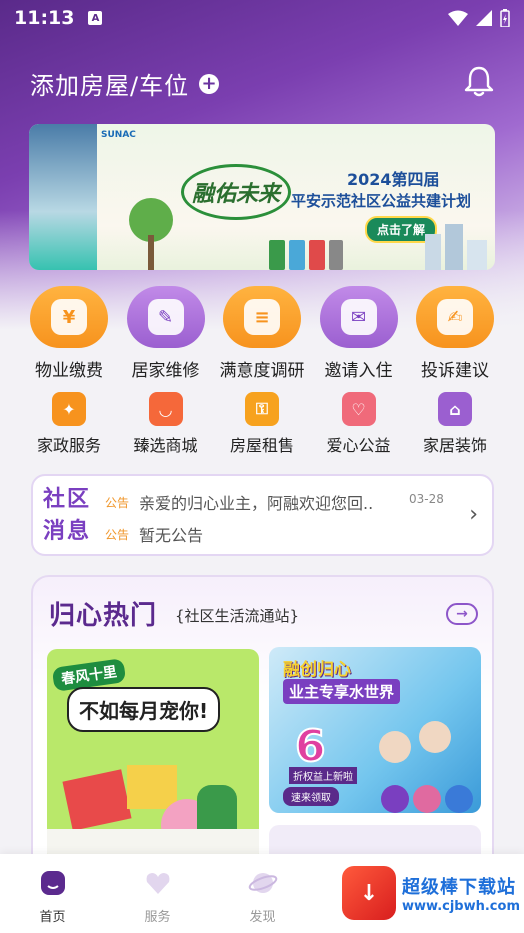 Image resolution: width=524 pixels, height=933 pixels. What do you see at coordinates (454, 445) in the screenshot?
I see `service-label: 家居装饰` at bounding box center [454, 445].